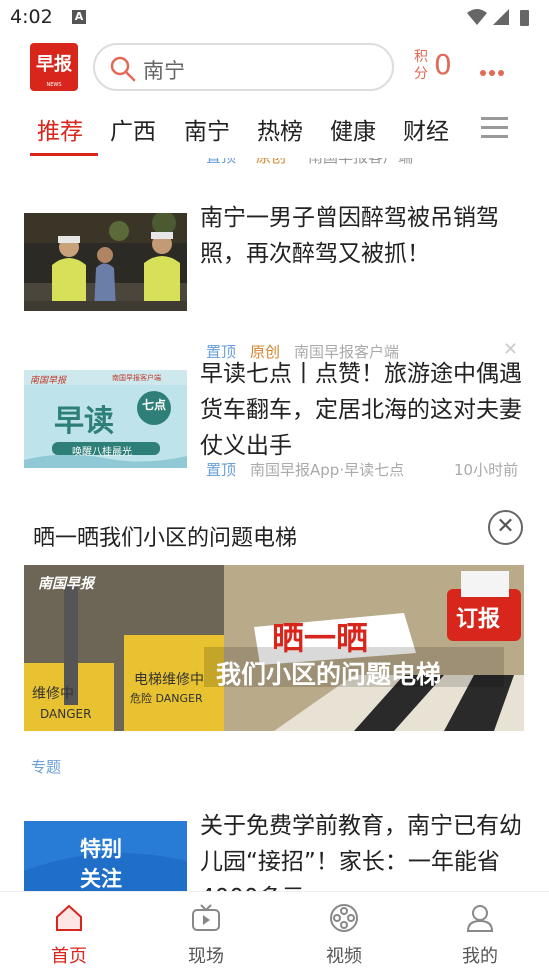 This screenshot has width=549, height=976. I want to click on banner-brand: 南国早报, so click(66, 584).